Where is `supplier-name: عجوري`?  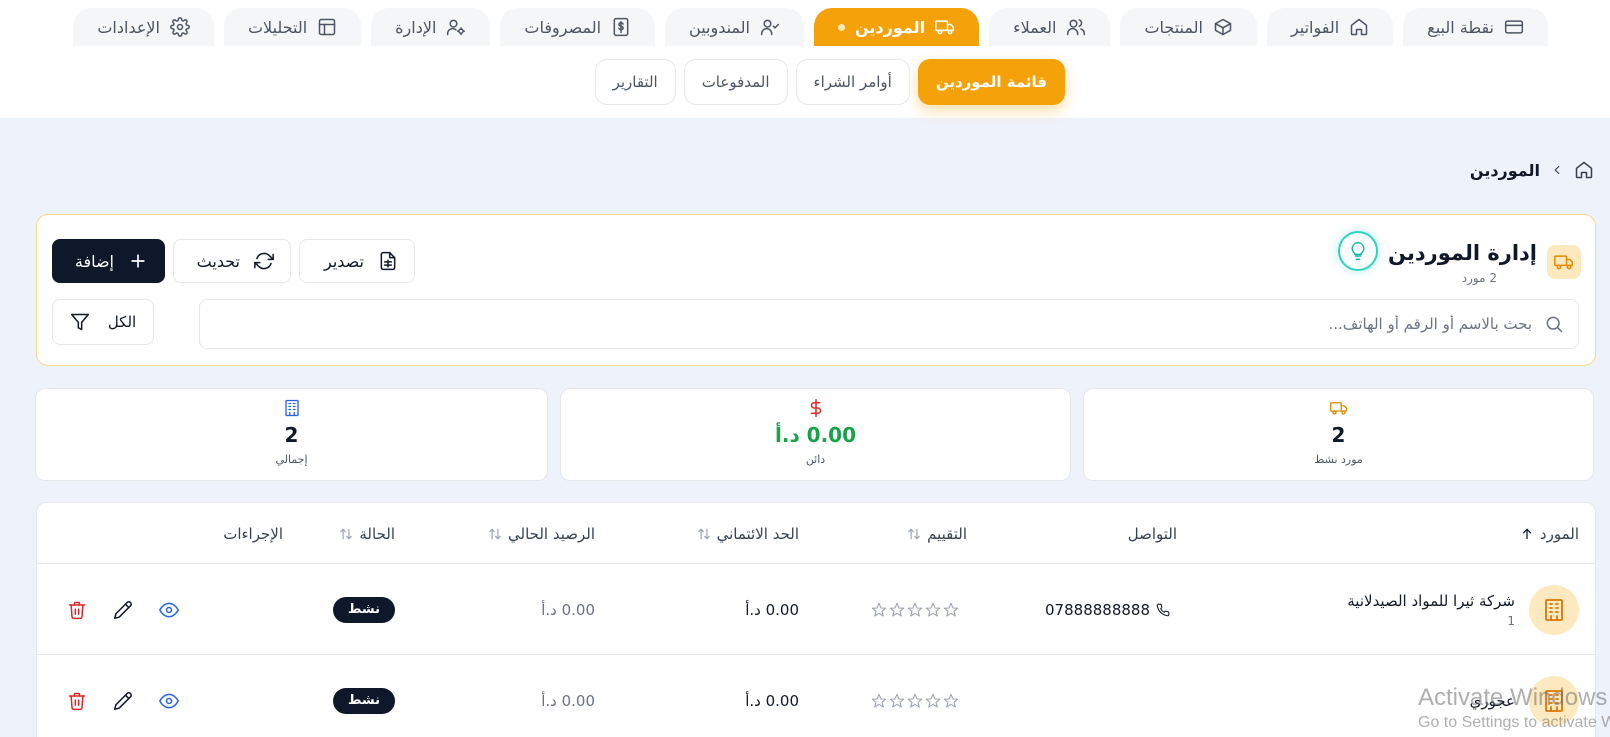 supplier-name: عجوري is located at coordinates (1492, 701).